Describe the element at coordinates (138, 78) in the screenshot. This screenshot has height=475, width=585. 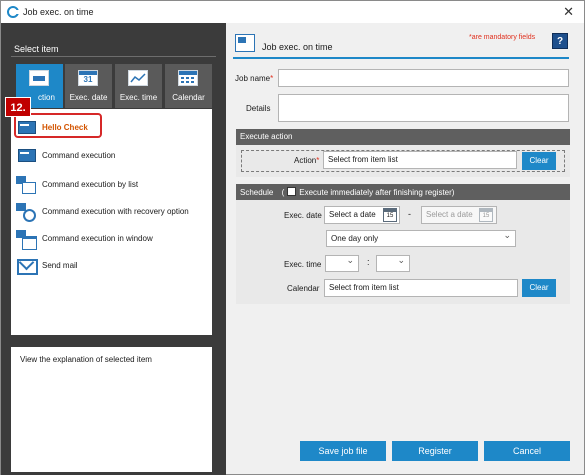
I see `chart-icon` at that location.